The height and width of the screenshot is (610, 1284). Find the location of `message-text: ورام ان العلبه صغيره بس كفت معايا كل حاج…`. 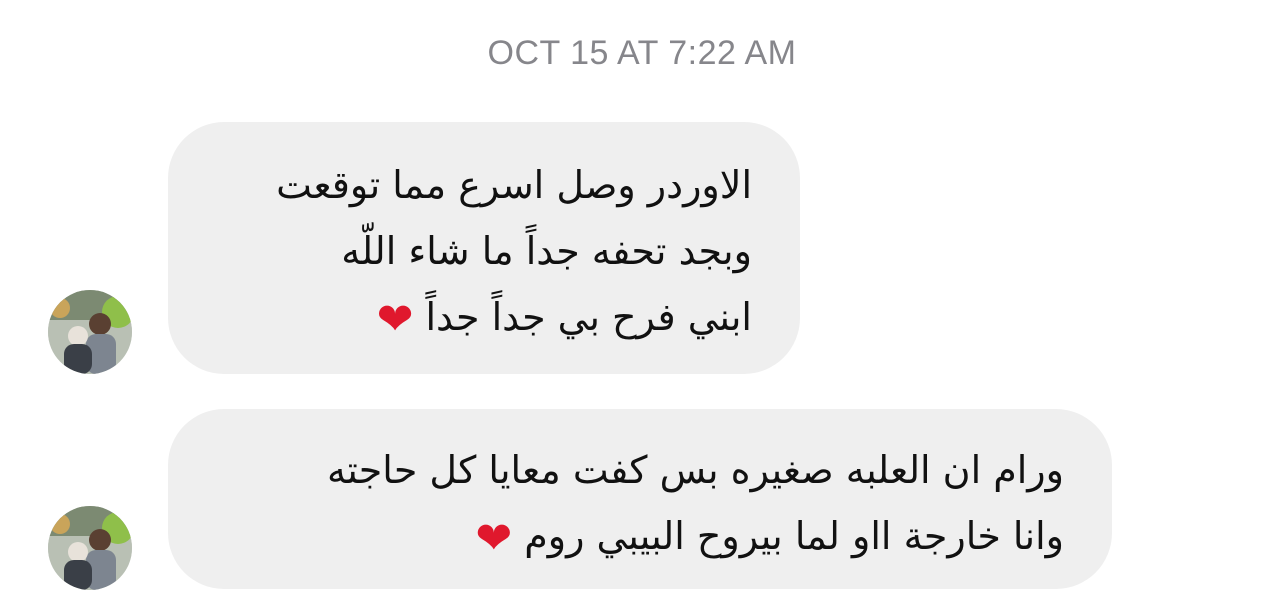

message-text: ورام ان العلبه صغيره بس كفت معايا كل حاج… is located at coordinates (634, 504).